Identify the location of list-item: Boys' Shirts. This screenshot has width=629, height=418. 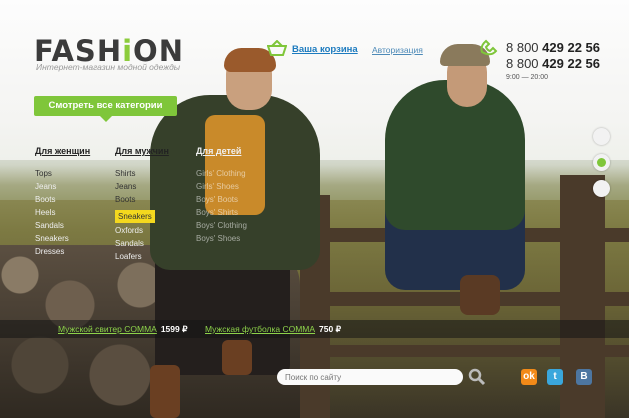
(221, 212).